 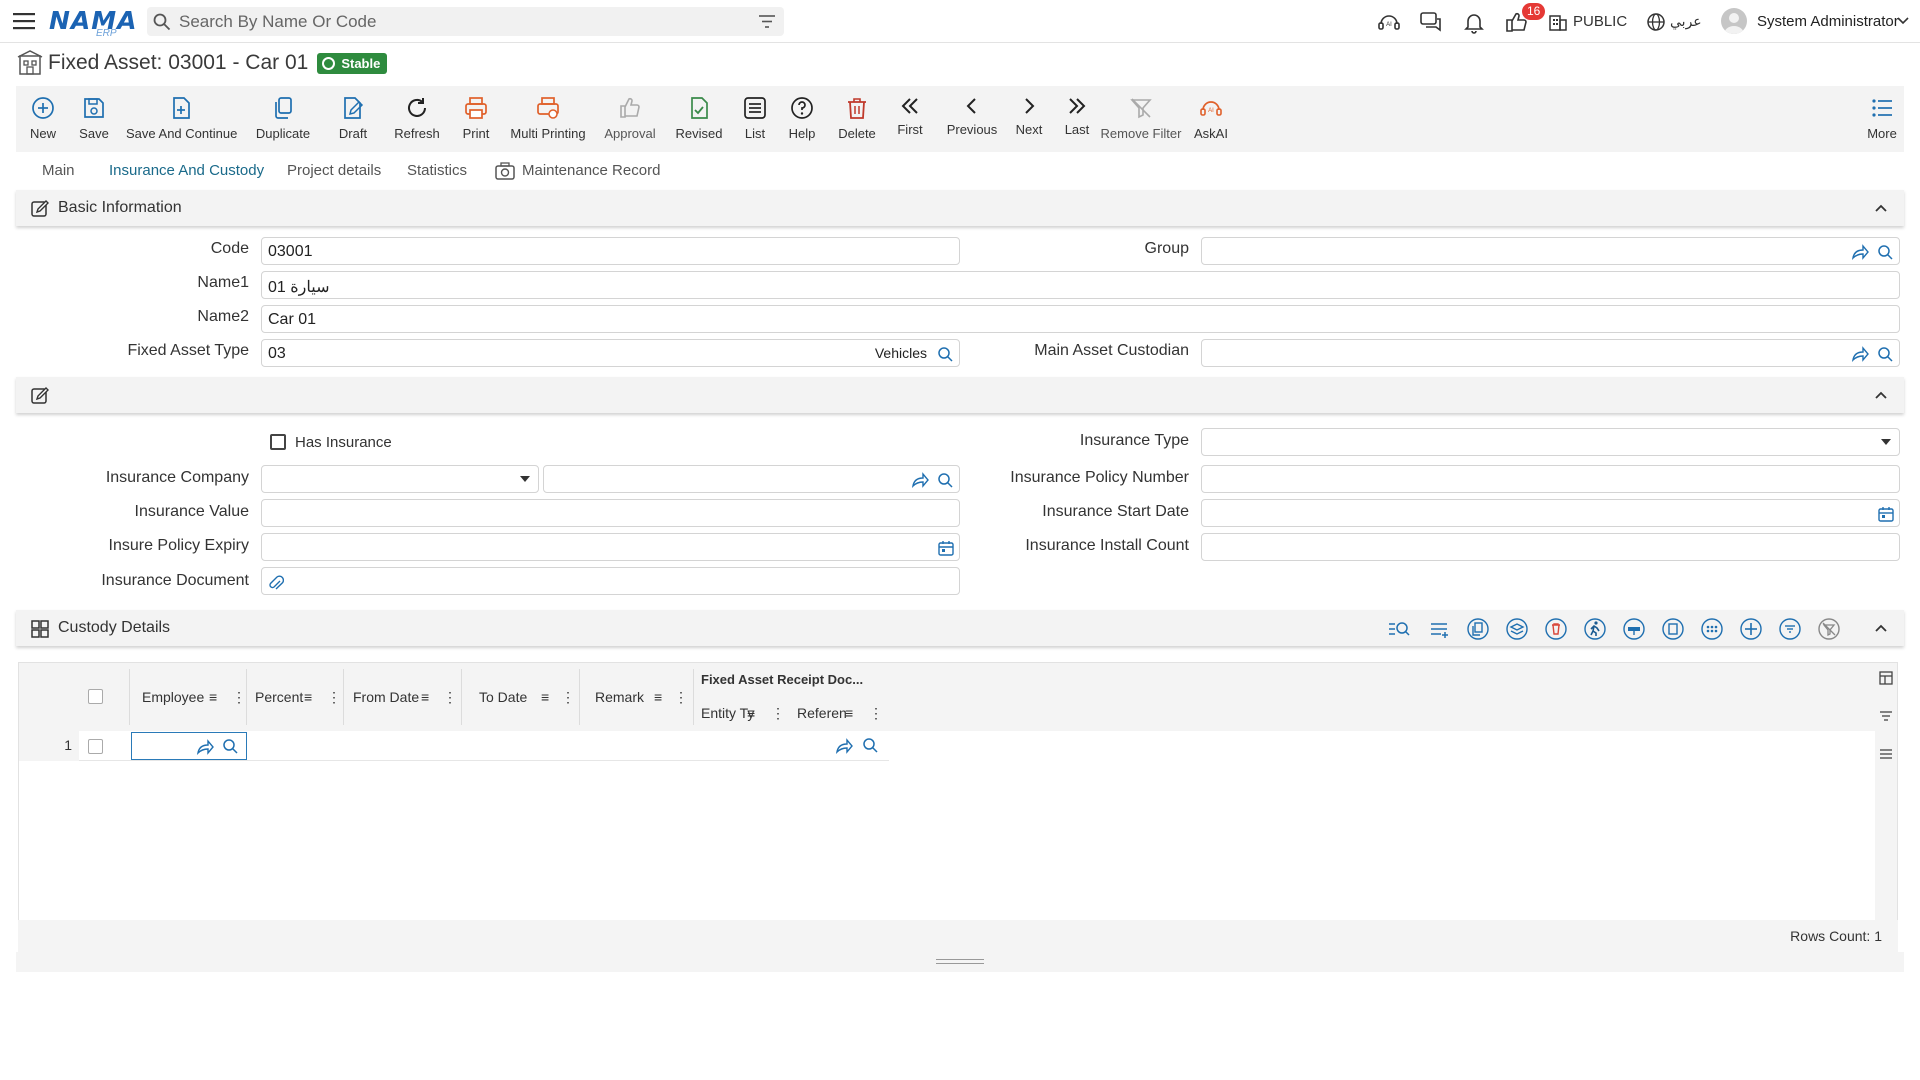 I want to click on fit-columns-icon, so click(x=1673, y=629).